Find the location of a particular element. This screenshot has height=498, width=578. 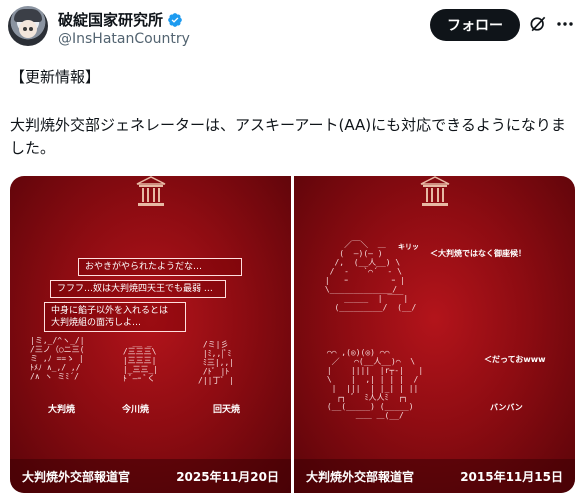

media-footer-right: 大判焼外交部報道官 2015年11月15日 is located at coordinates (434, 476).